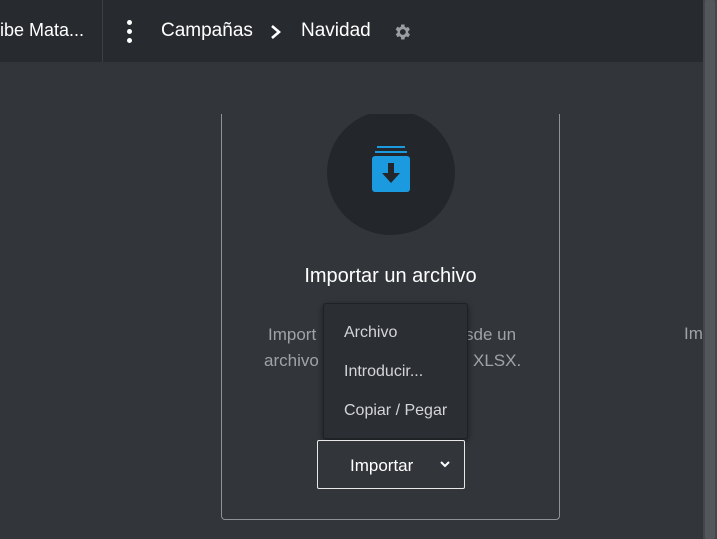 This screenshot has width=717, height=539. Describe the element at coordinates (391, 169) in the screenshot. I see `import-file-icon` at that location.